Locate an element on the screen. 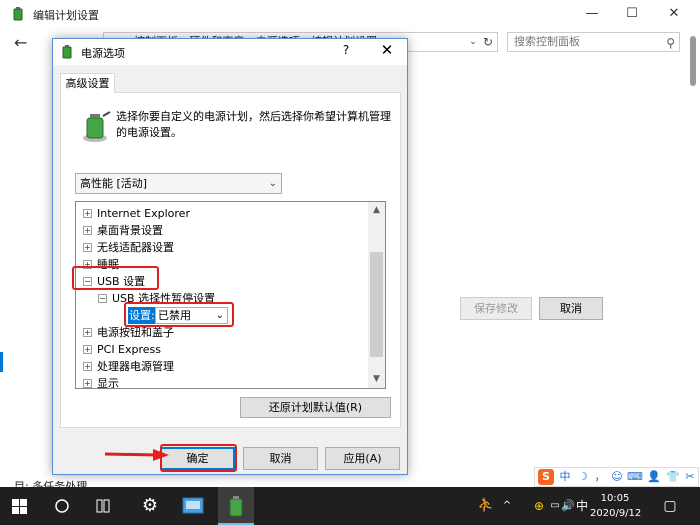  scroll-up-icon: ▲ is located at coordinates (376, 210).